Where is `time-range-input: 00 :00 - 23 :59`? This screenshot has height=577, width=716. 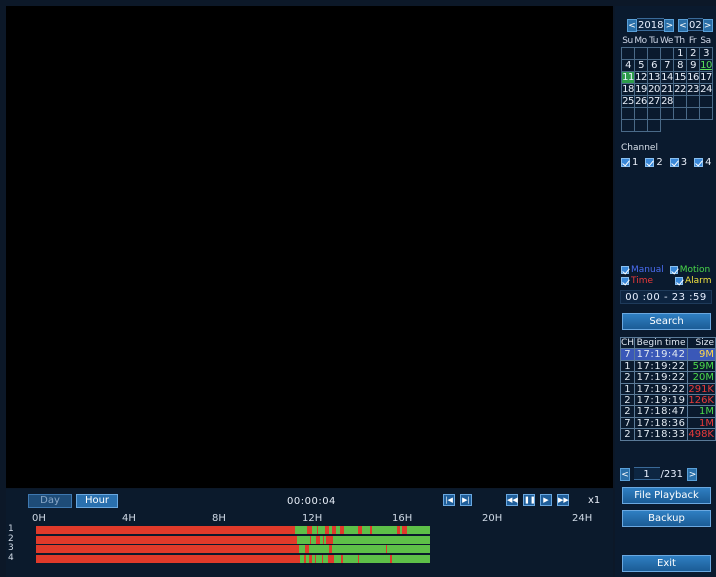 time-range-input: 00 :00 - 23 :59 is located at coordinates (666, 297).